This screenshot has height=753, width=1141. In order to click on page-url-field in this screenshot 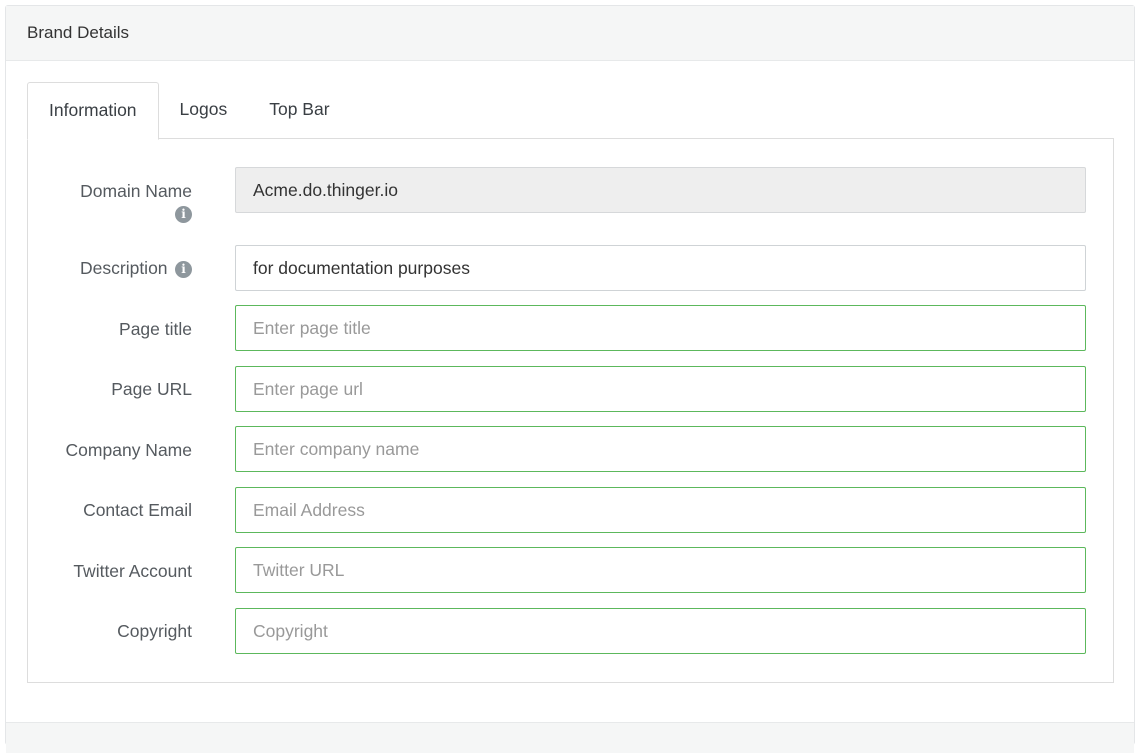, I will do `click(660, 389)`.